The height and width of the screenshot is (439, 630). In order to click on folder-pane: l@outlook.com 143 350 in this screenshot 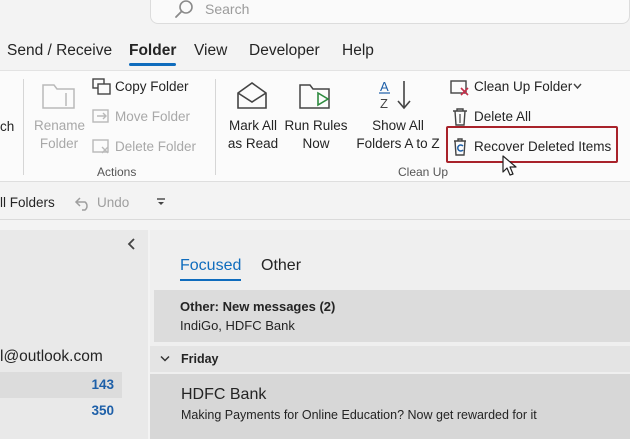, I will do `click(74, 334)`.